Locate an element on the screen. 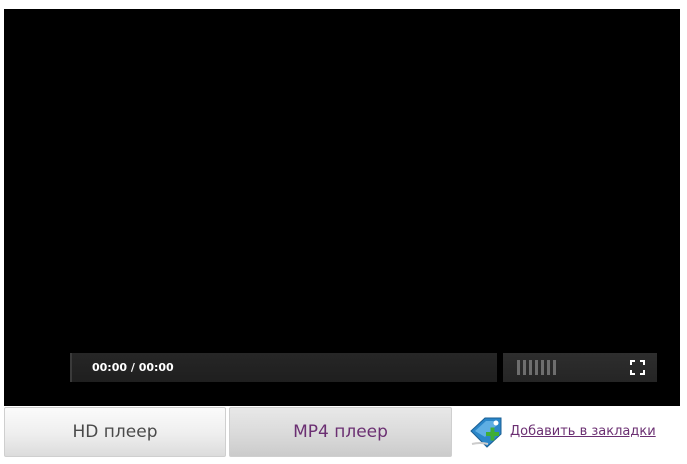  hd-player-label: HD плеер is located at coordinates (115, 432).